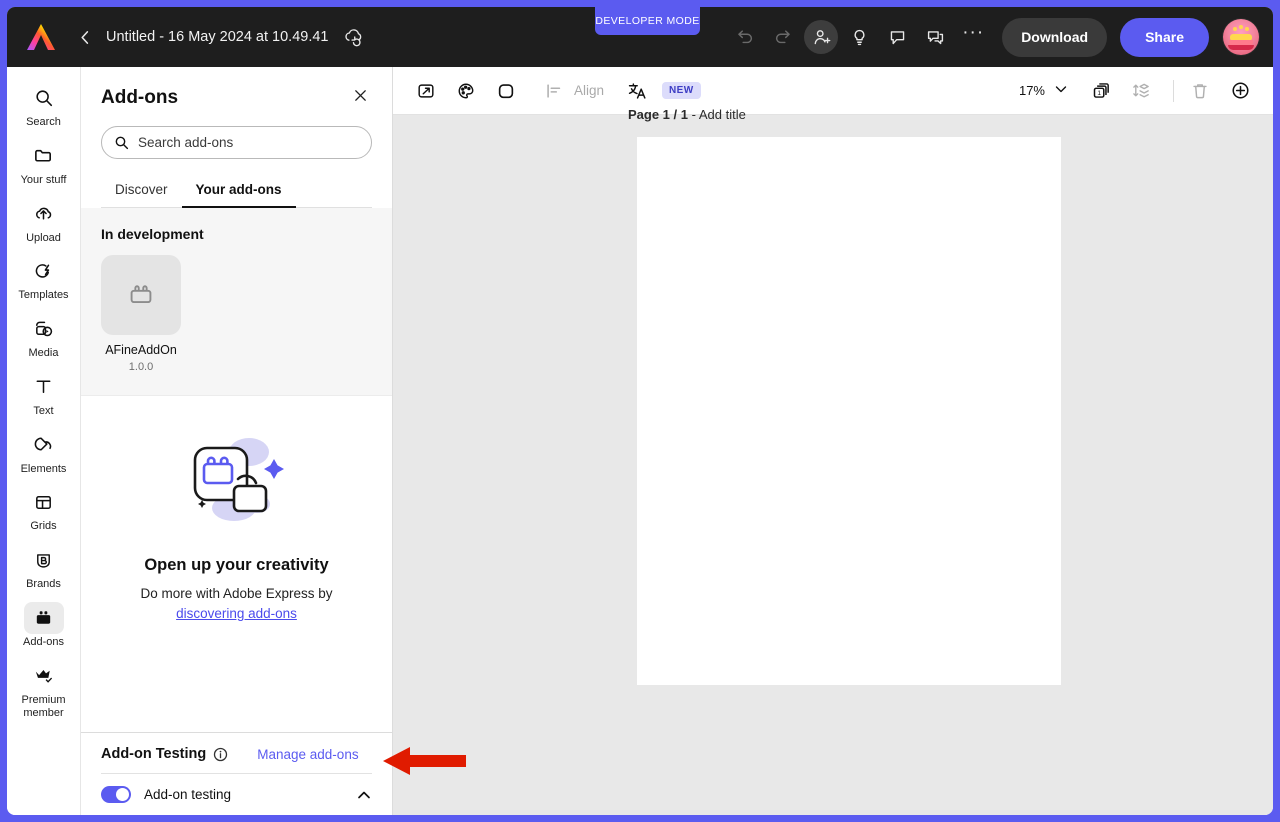 This screenshot has width=1280, height=822. I want to click on panel-header: Add-ons Discover Your add-ons, so click(236, 137).